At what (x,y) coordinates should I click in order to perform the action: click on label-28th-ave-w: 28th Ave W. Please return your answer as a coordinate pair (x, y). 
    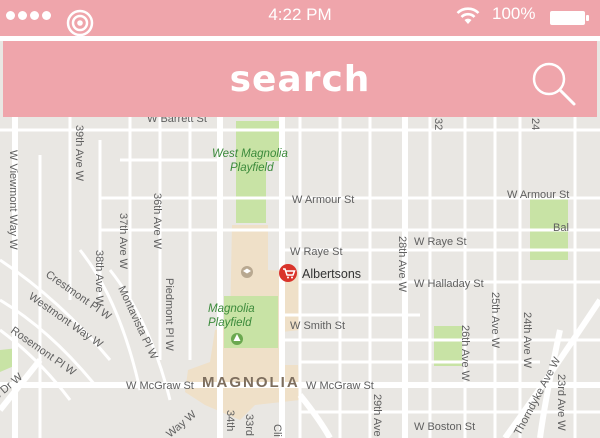
    Looking at the image, I should click on (402, 264).